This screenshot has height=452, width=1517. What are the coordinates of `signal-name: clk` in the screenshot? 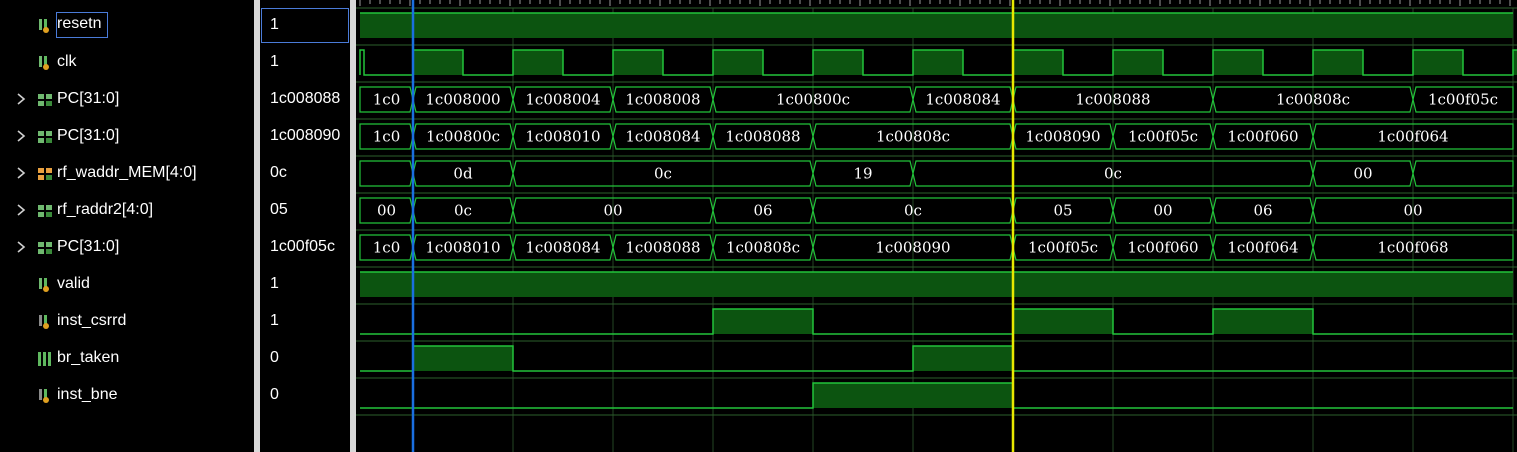 It's located at (67, 61).